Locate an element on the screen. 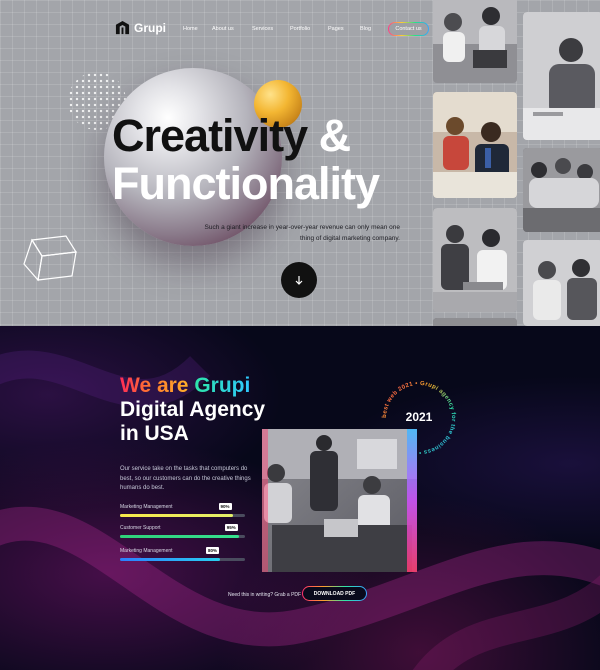 The image size is (600, 670). nav-blog: Blog is located at coordinates (365, 29).